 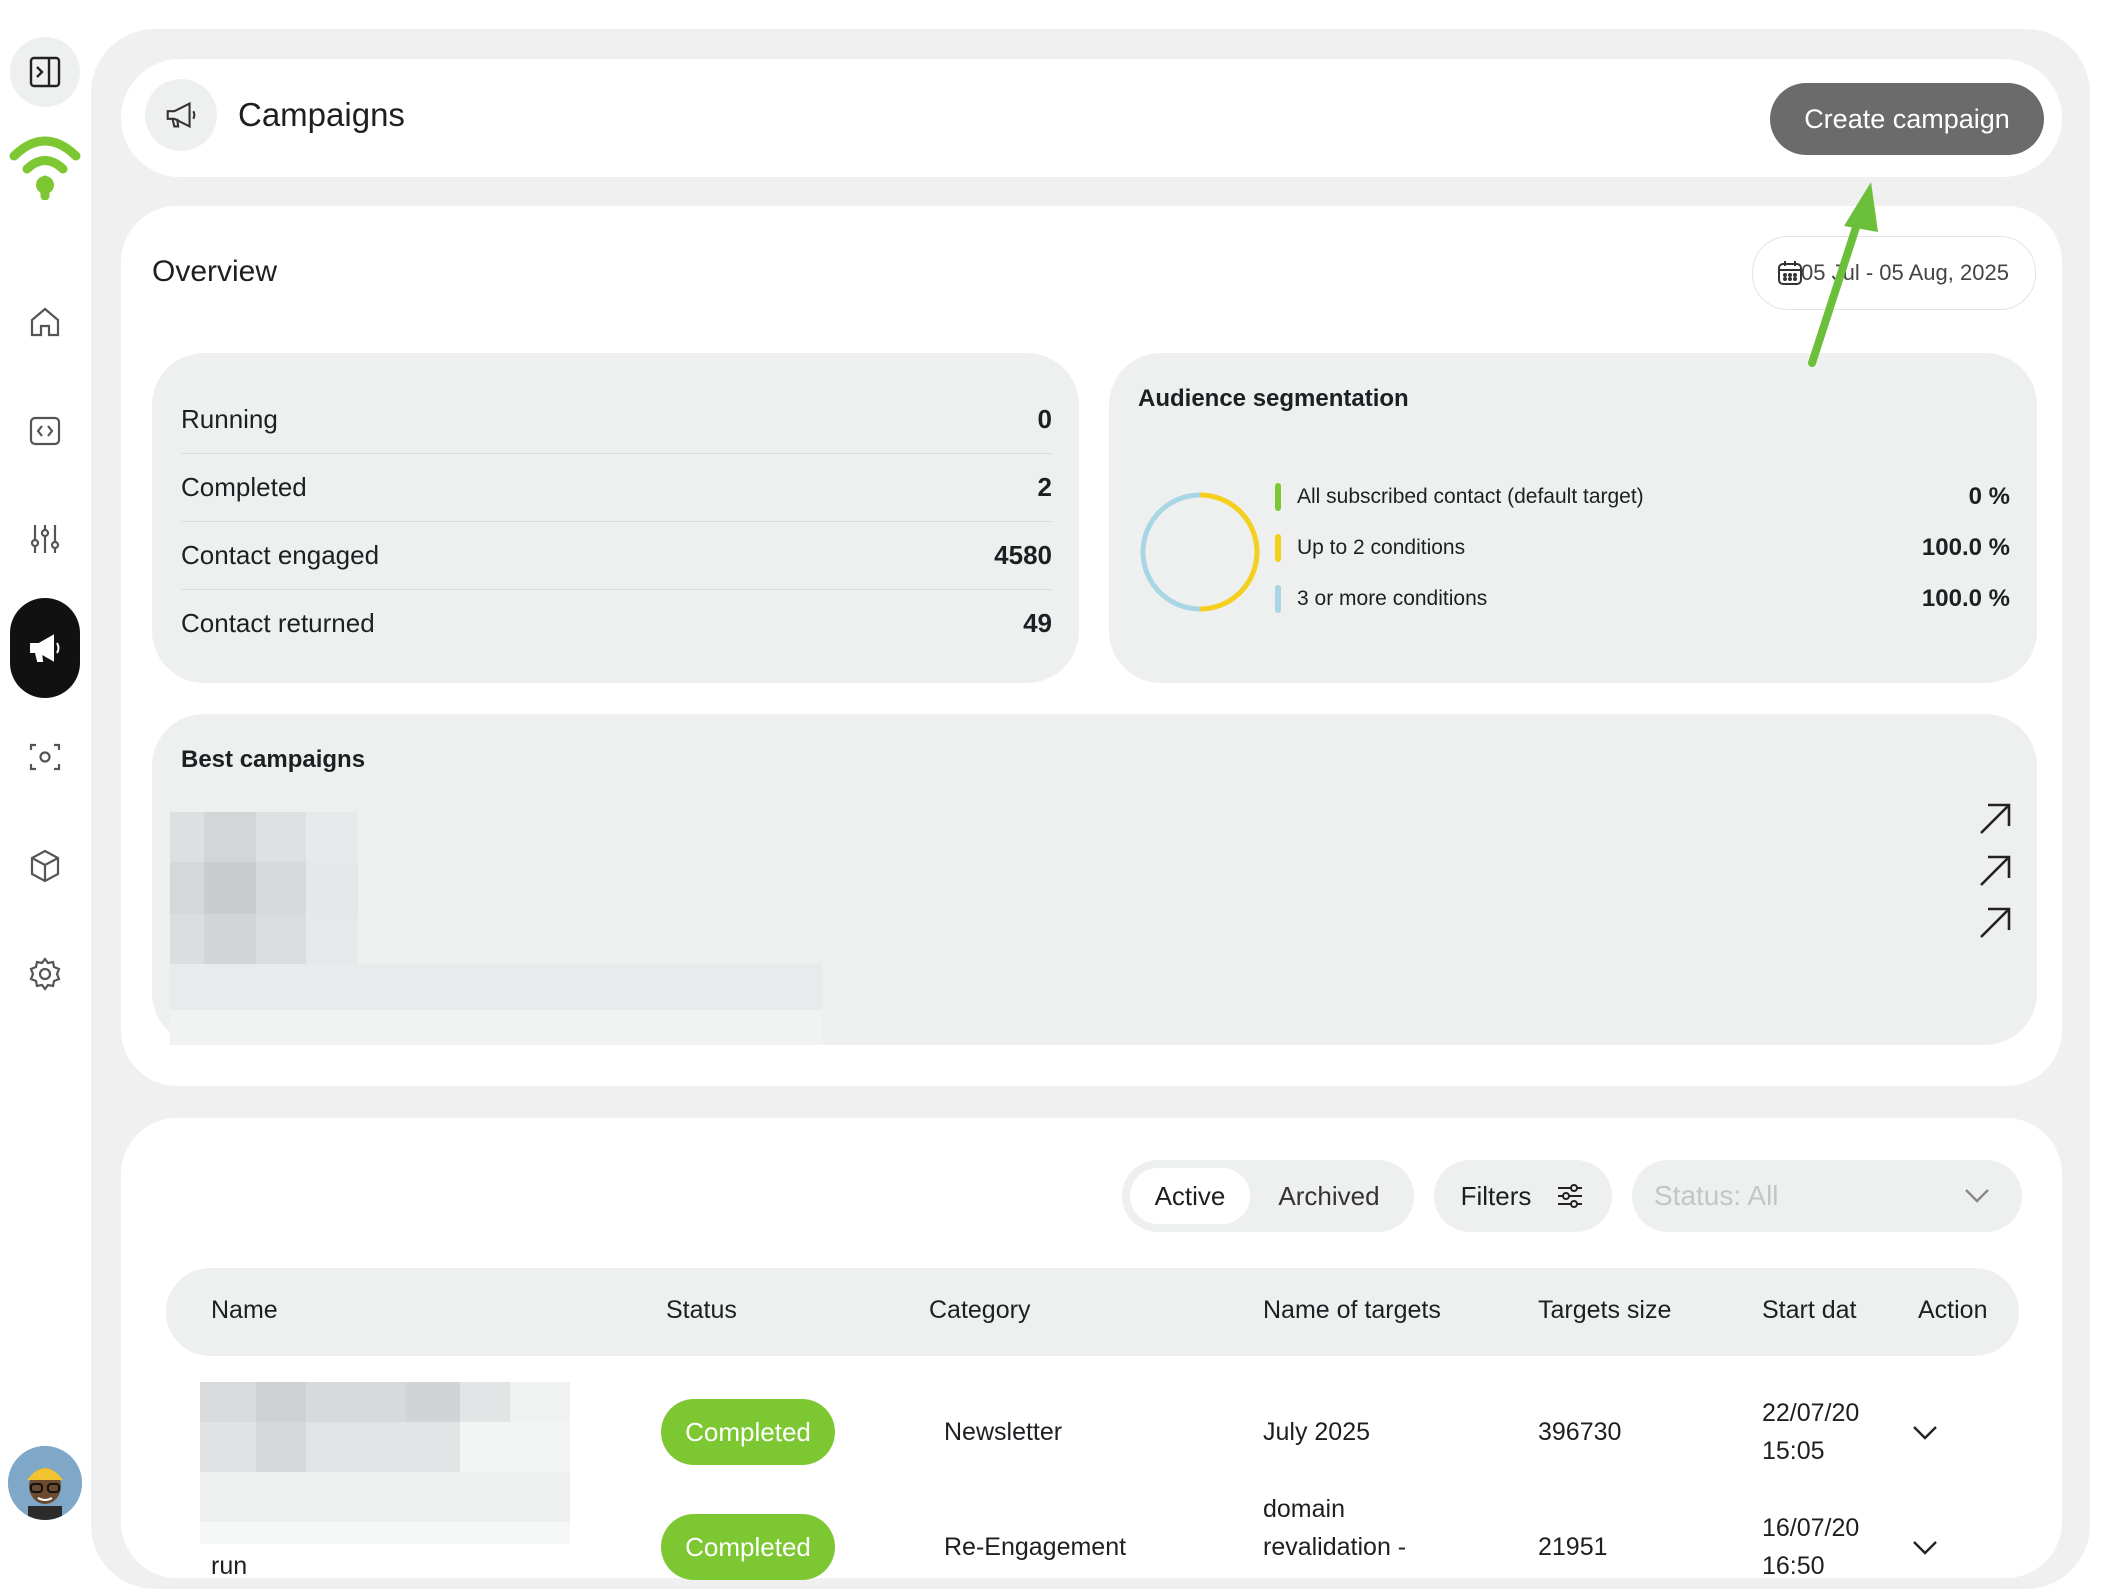 I want to click on stat-value: 4580, so click(x=1023, y=555).